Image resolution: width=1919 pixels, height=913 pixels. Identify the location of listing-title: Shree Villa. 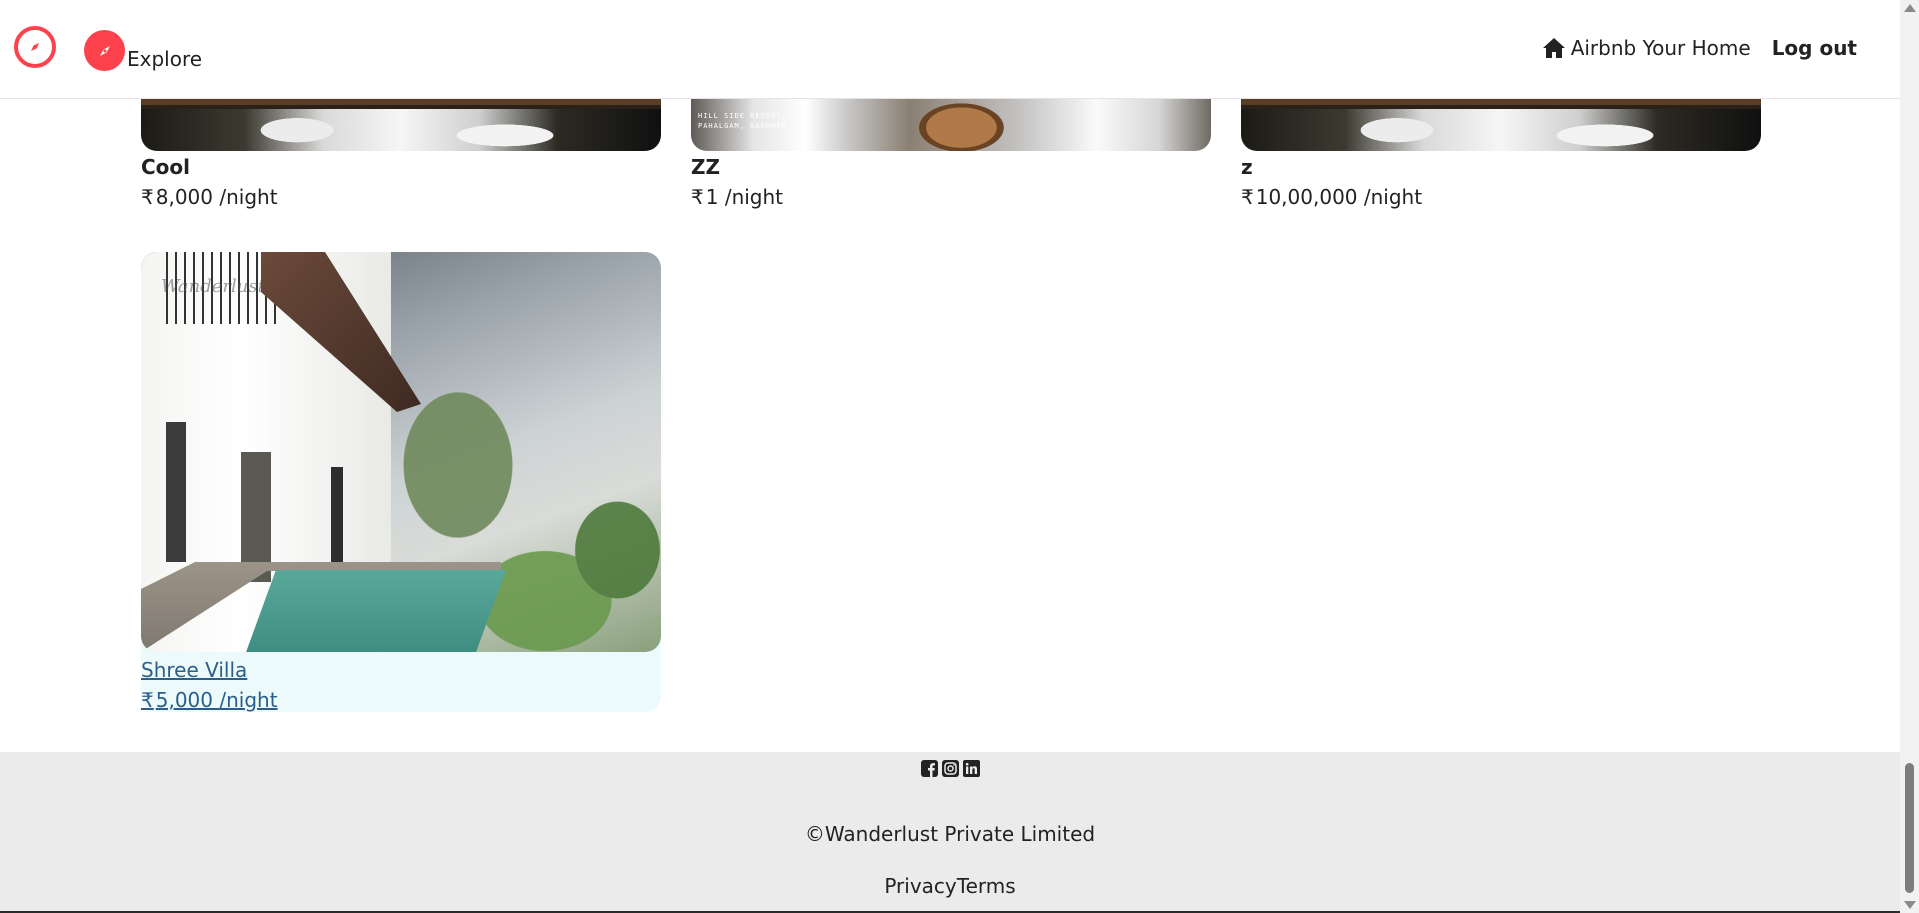
(401, 670).